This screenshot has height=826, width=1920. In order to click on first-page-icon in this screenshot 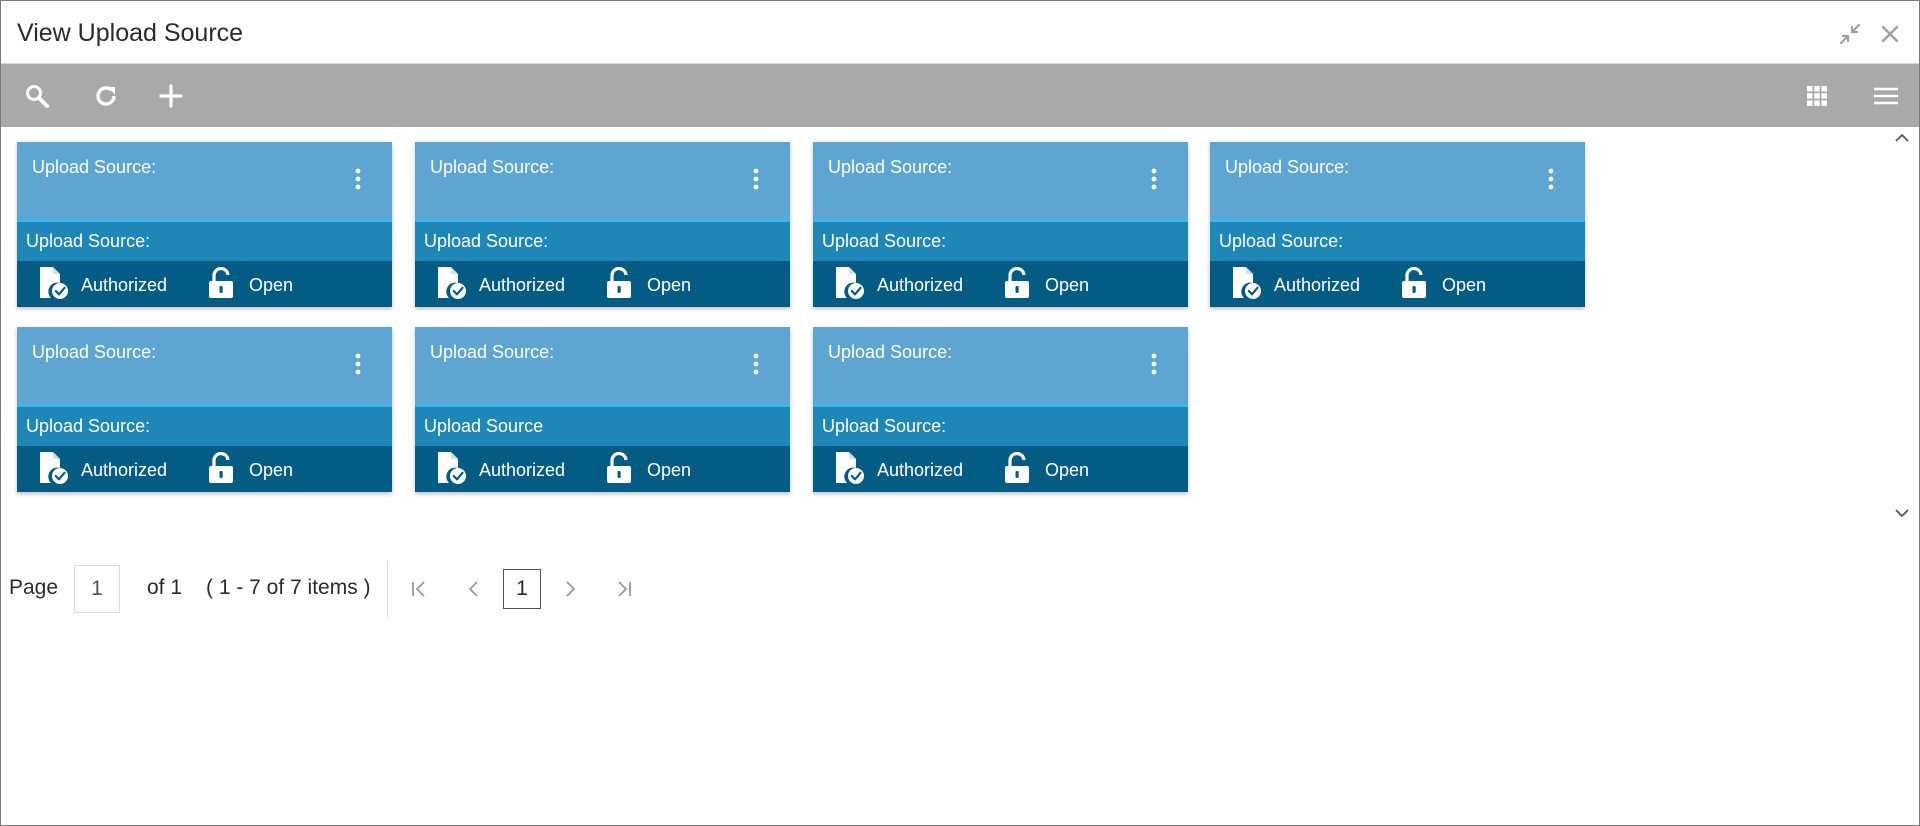, I will do `click(419, 589)`.